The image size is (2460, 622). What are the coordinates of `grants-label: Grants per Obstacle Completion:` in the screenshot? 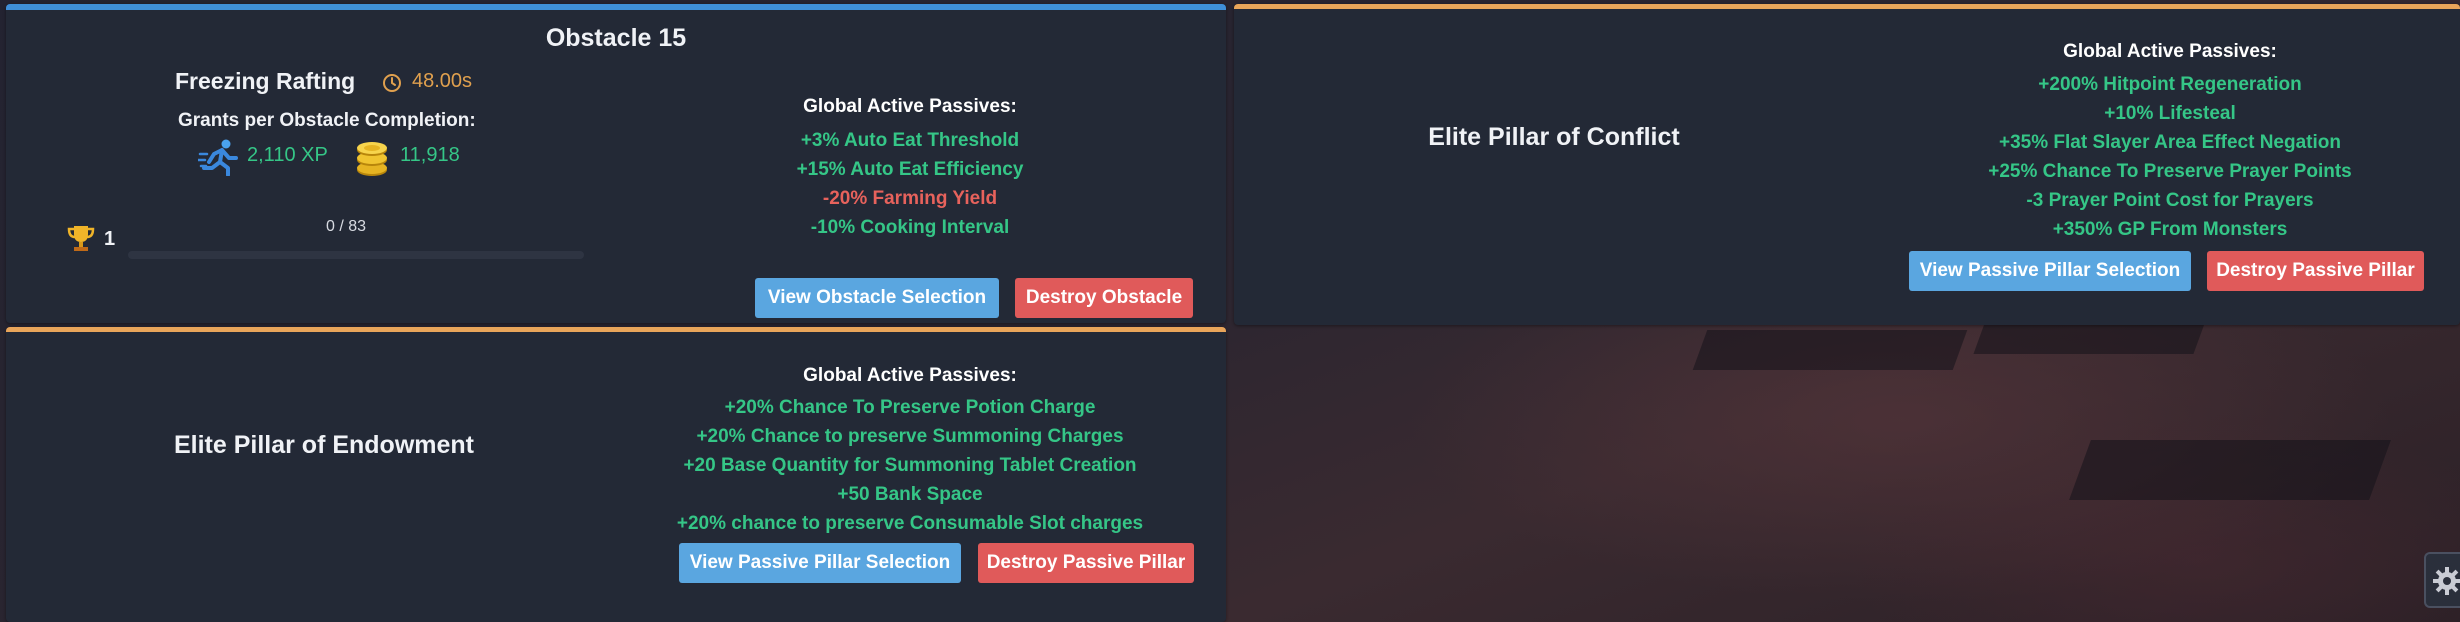 It's located at (327, 120).